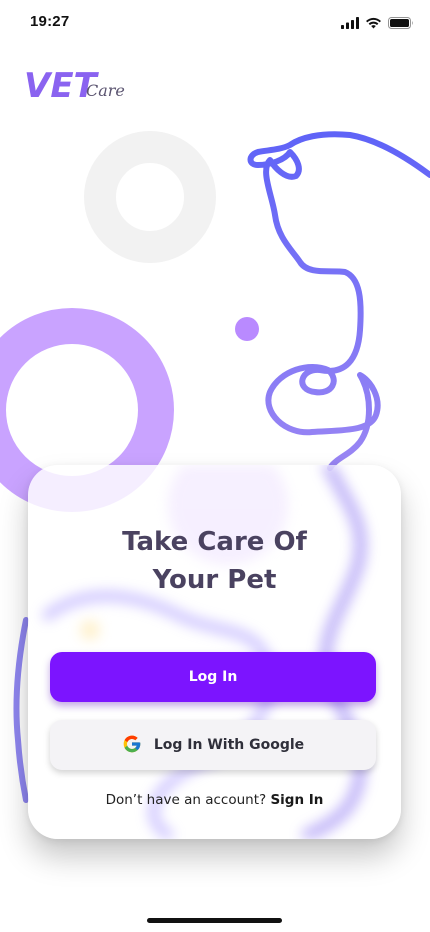 This screenshot has width=430, height=932. I want to click on google-login-button: Log In With Google, so click(213, 745).